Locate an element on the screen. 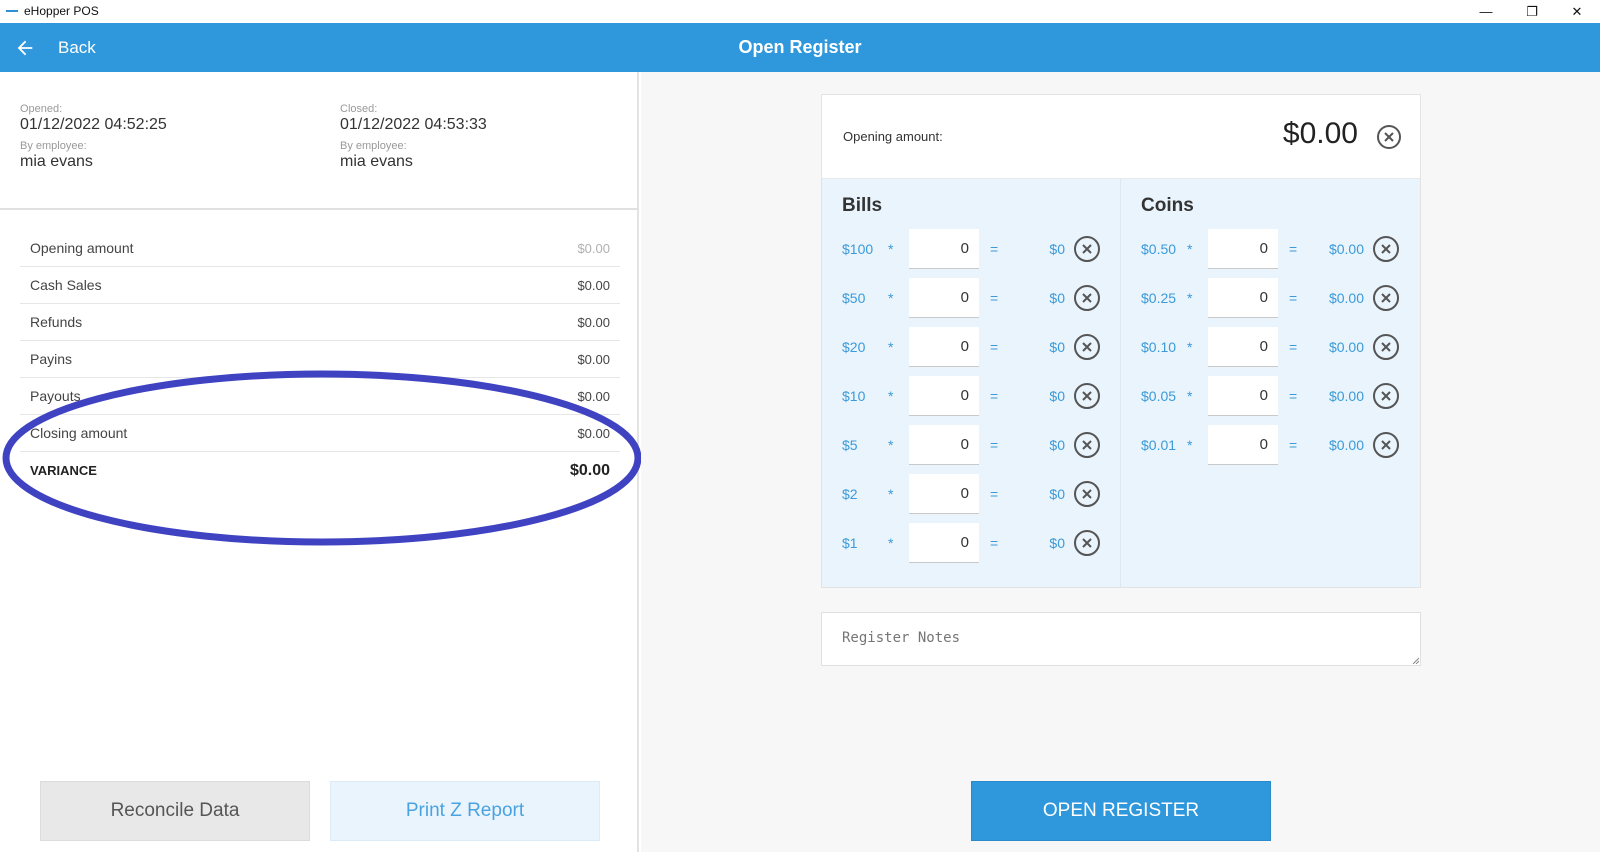 The width and height of the screenshot is (1600, 852). denomination-label: $100 is located at coordinates (858, 249).